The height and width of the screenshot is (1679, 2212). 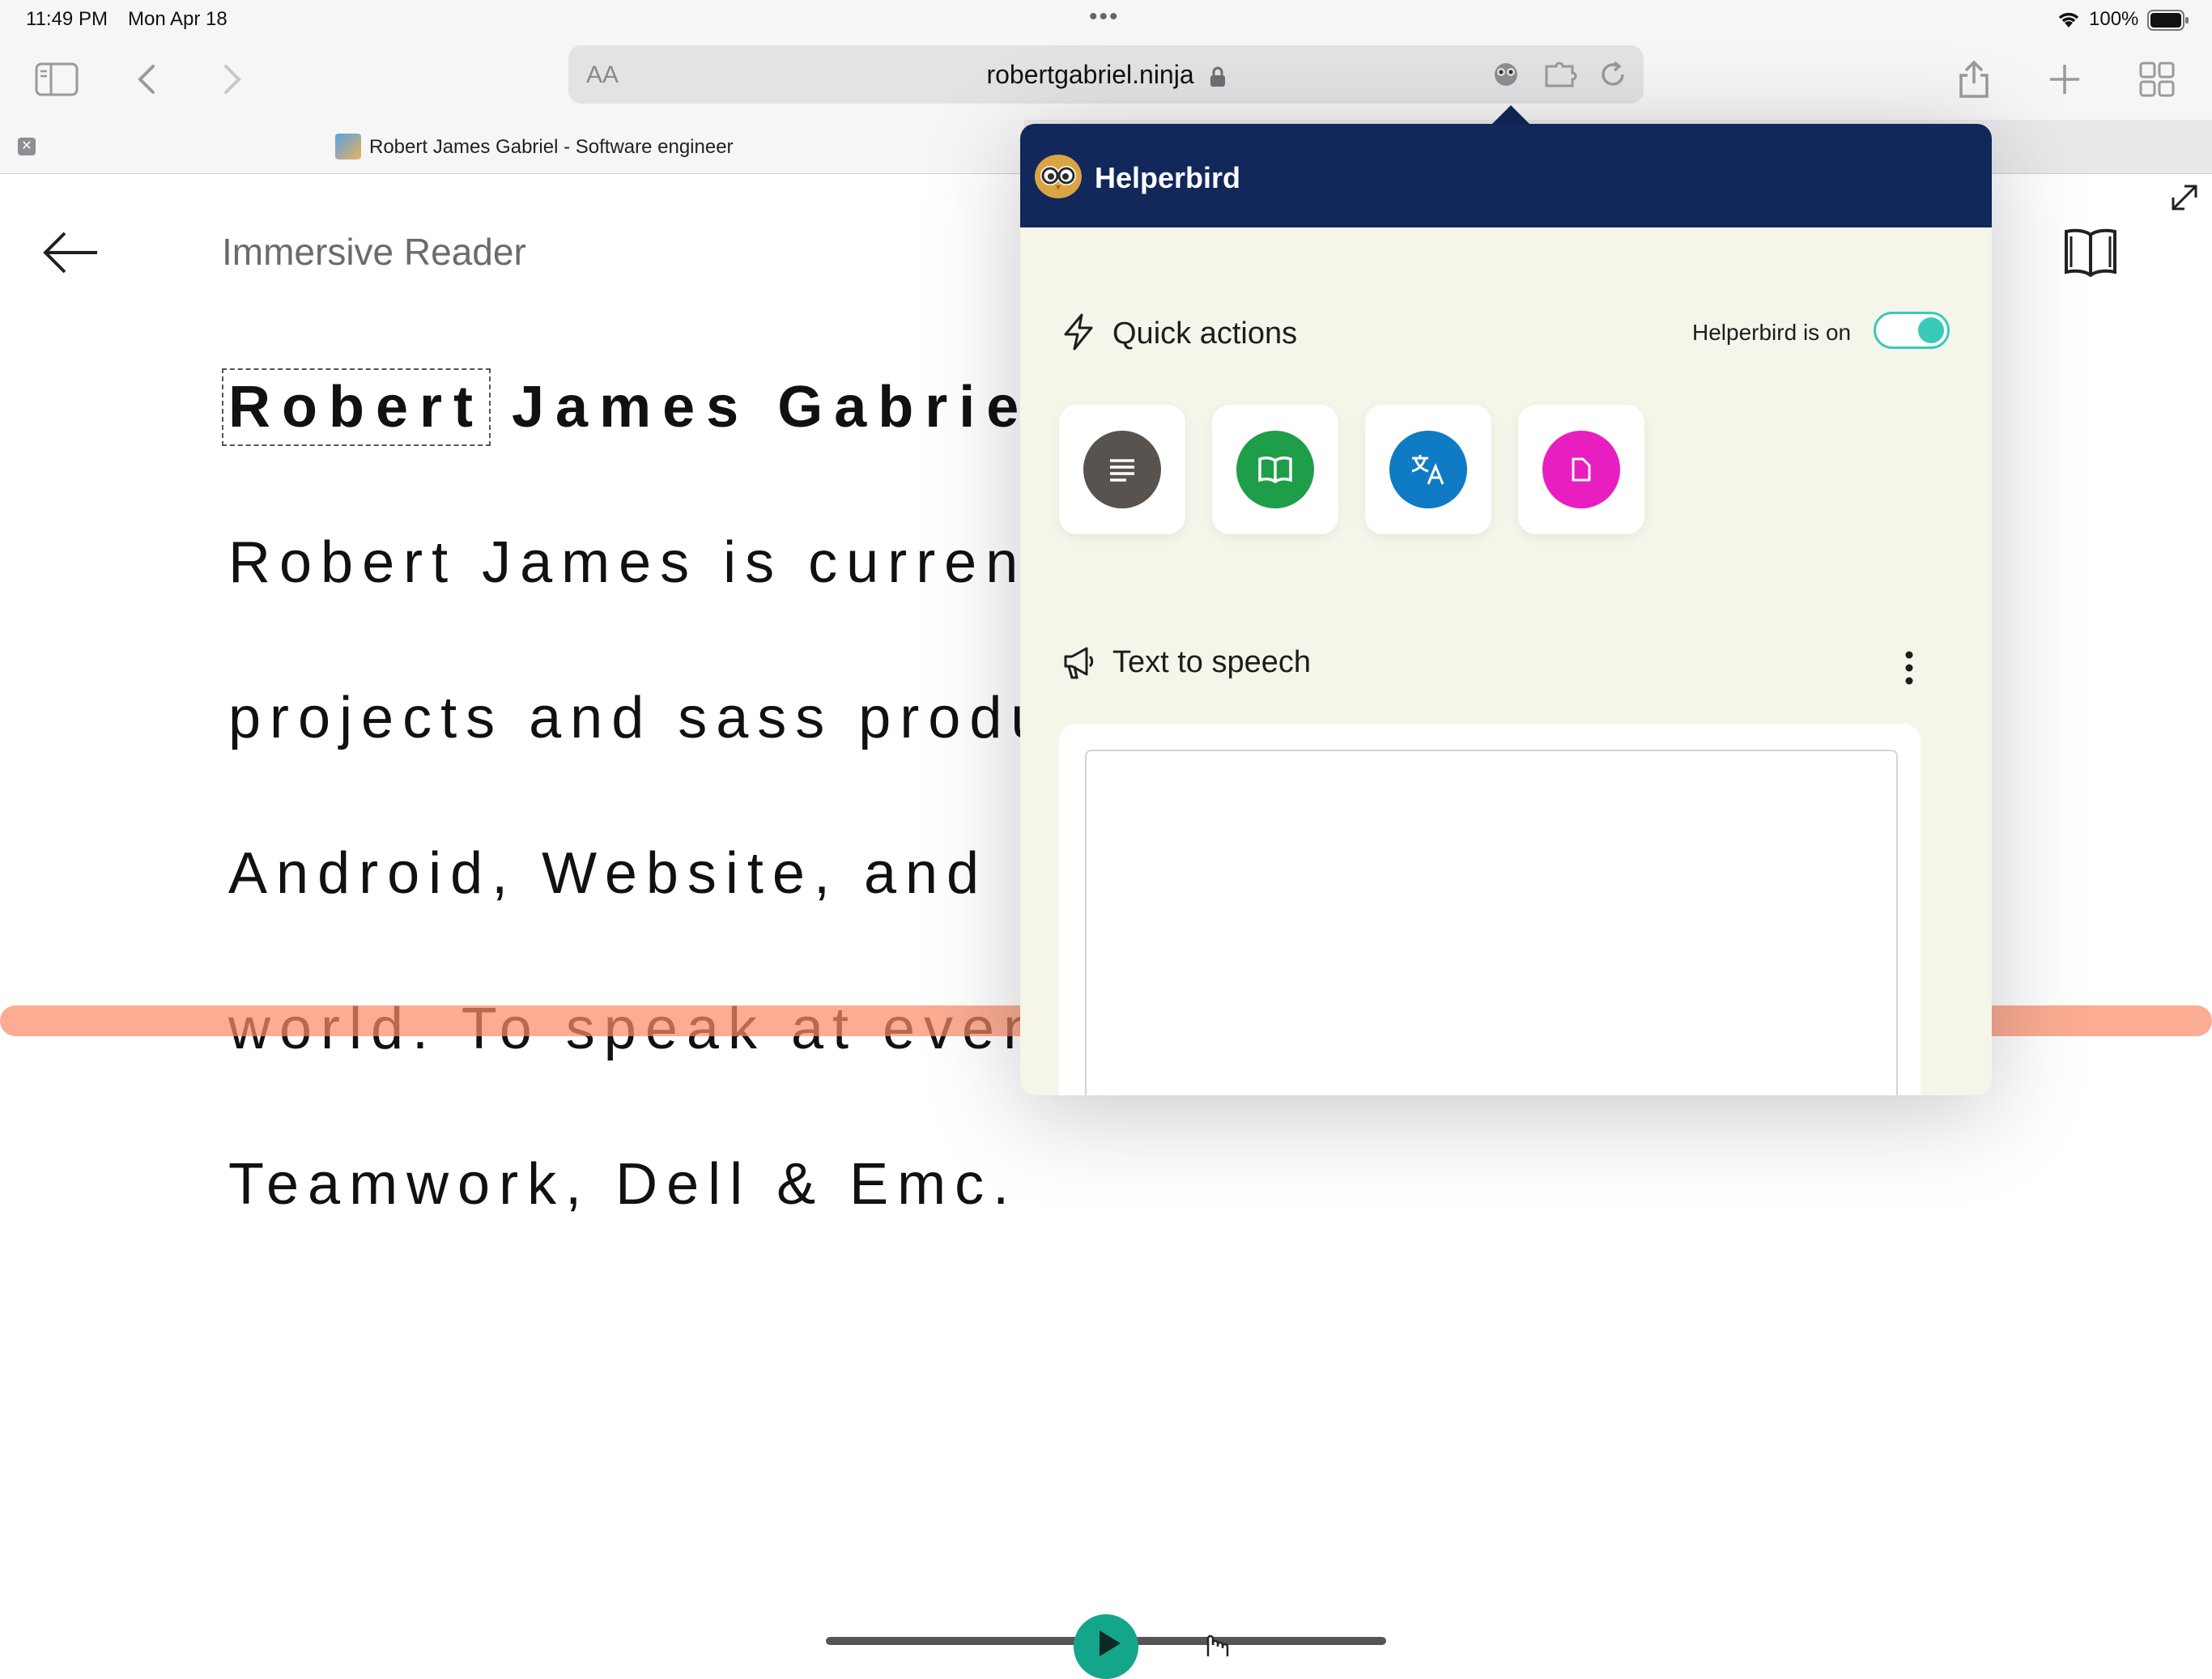 What do you see at coordinates (1912, 330) in the screenshot?
I see `helperbird-on-toggle` at bounding box center [1912, 330].